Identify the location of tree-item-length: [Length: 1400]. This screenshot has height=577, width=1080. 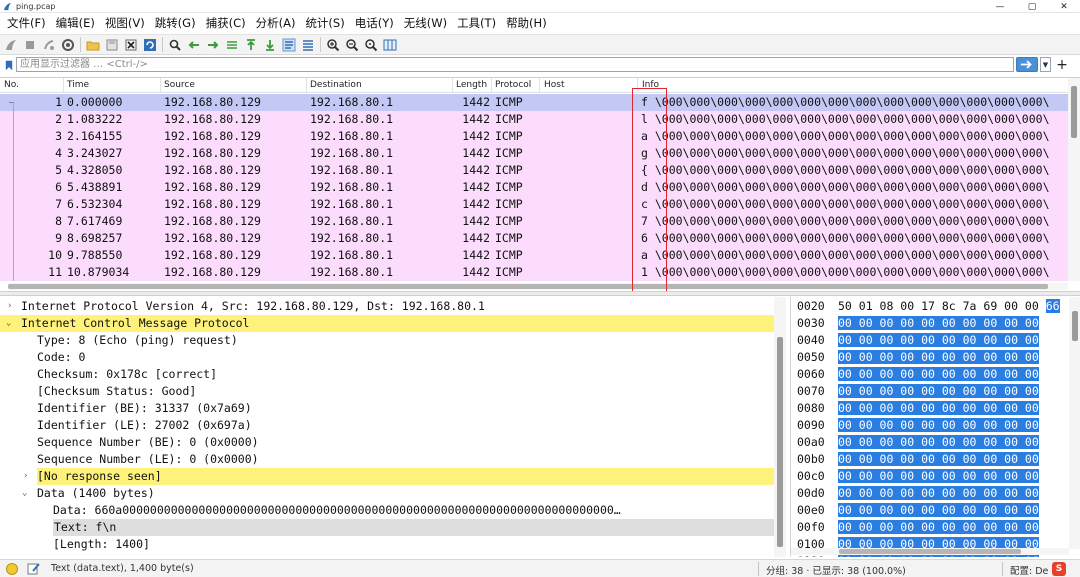
(387, 544).